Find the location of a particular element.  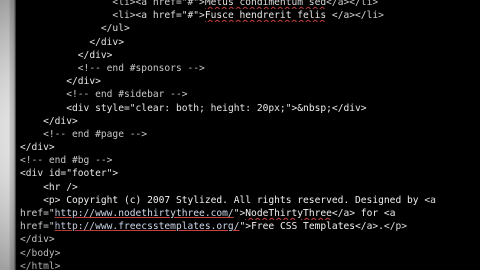

code-token: http://www.nodethirtythree.com/ is located at coordinates (144, 213).